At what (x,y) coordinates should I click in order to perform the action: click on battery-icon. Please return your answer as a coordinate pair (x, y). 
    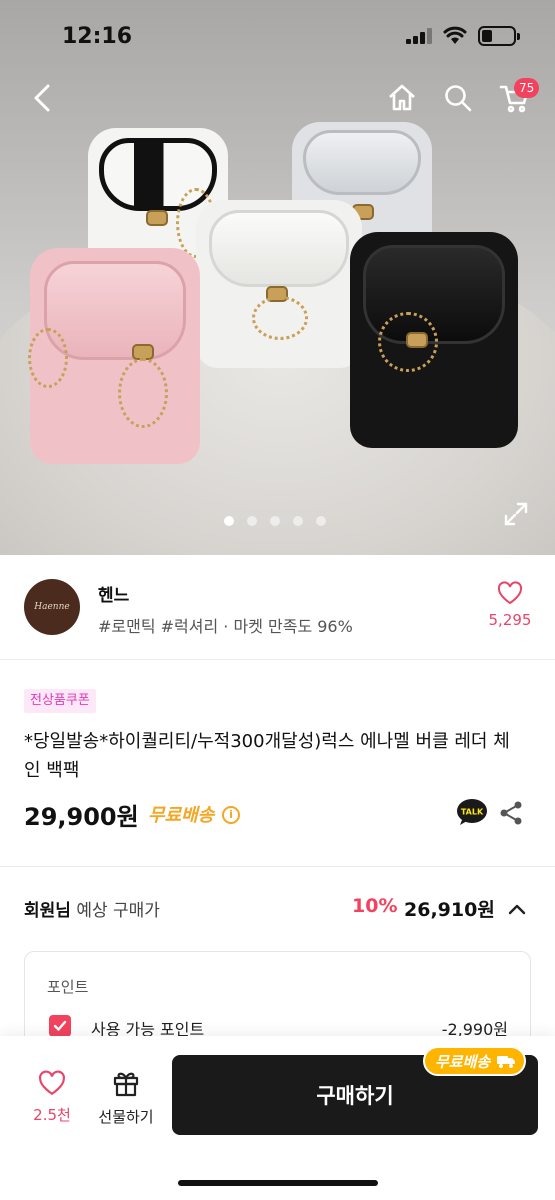
    Looking at the image, I should click on (499, 36).